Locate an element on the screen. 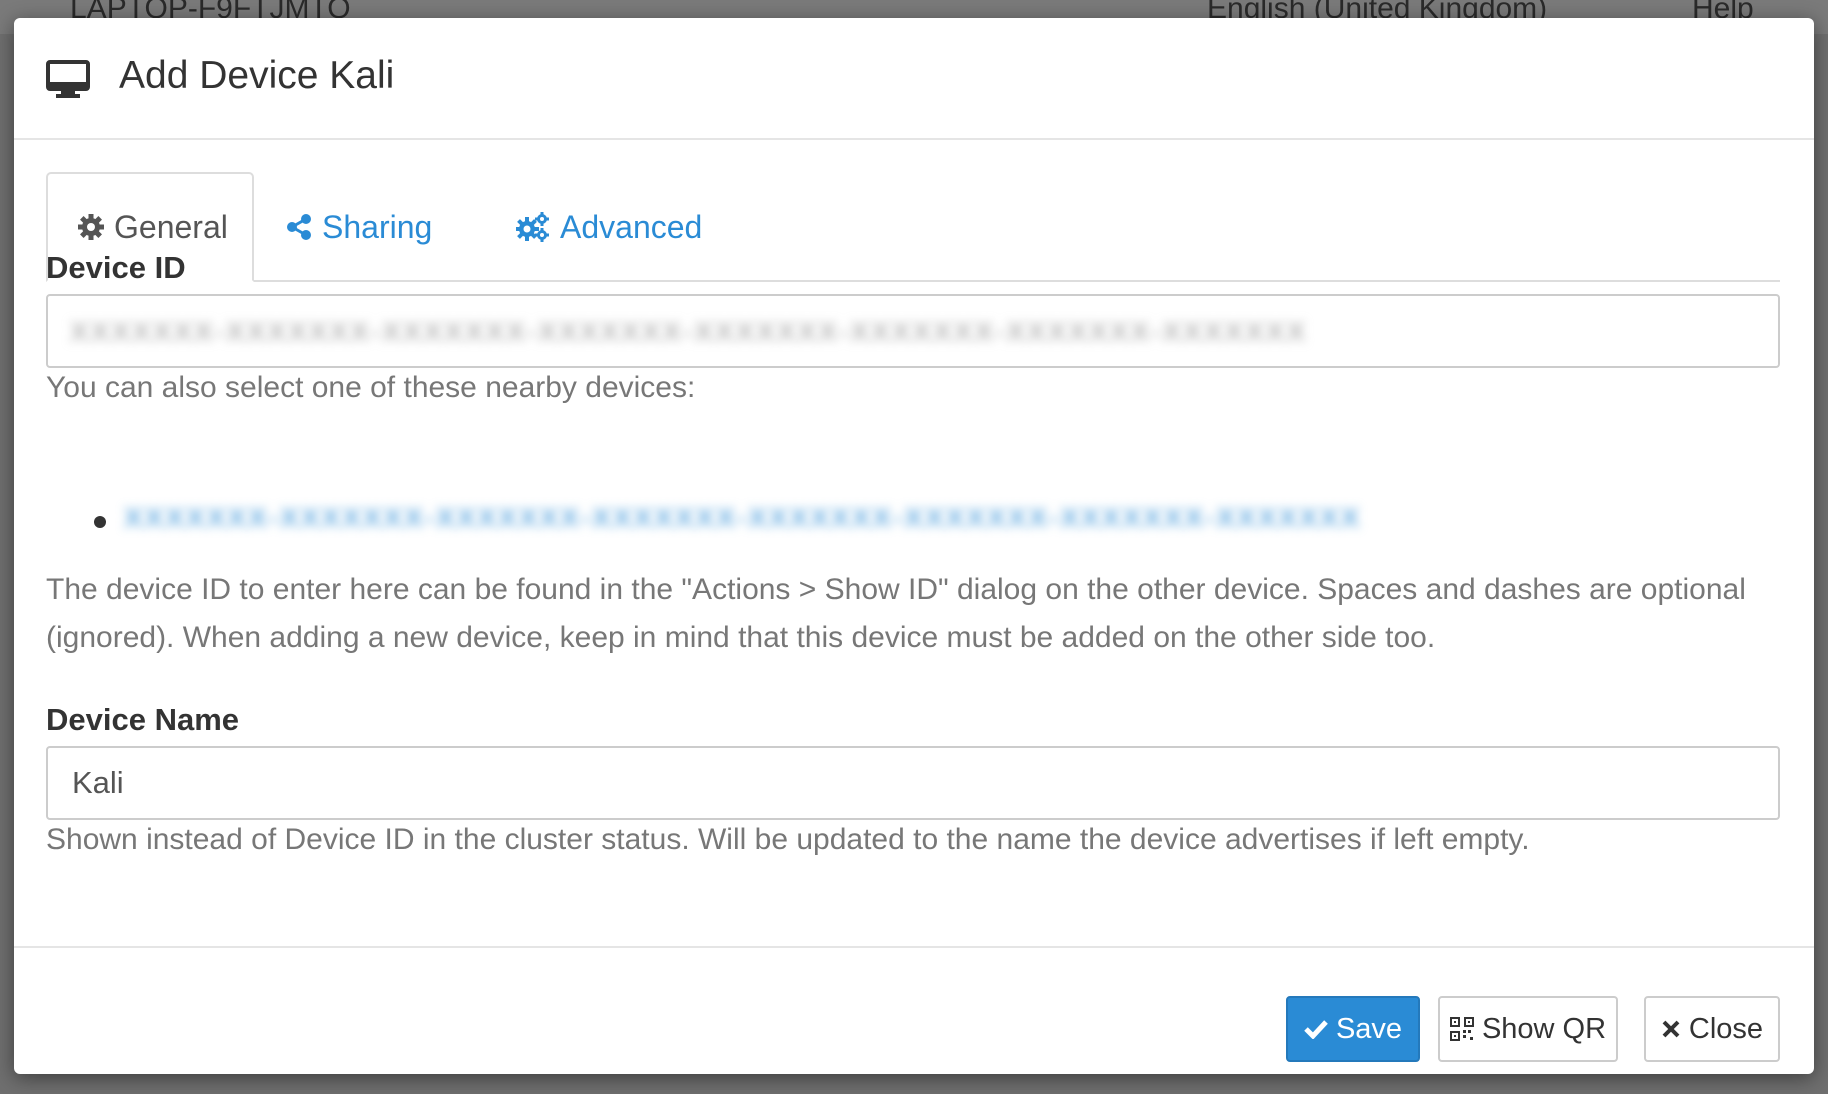  gear-icon is located at coordinates (91, 227).